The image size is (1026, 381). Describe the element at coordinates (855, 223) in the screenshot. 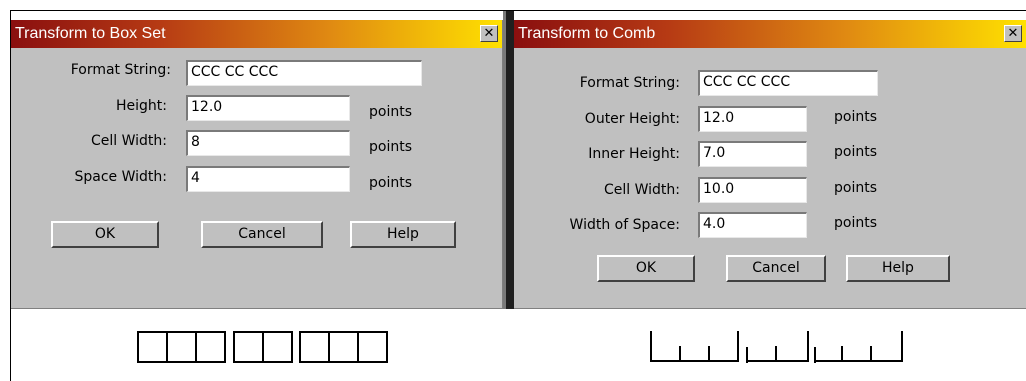

I see `width-of-space-unit: points` at that location.